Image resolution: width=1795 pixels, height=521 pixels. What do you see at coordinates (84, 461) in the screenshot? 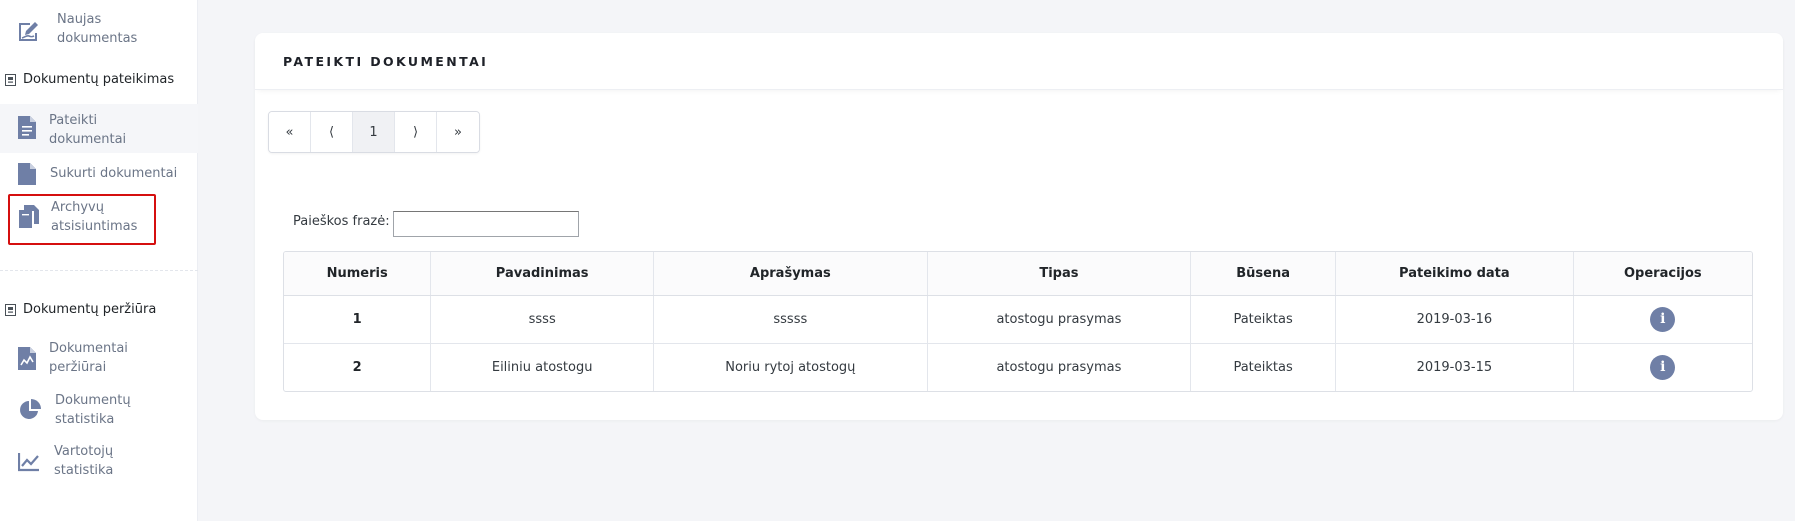
I see `sidebar-item-label: Vartotojų statistika` at bounding box center [84, 461].